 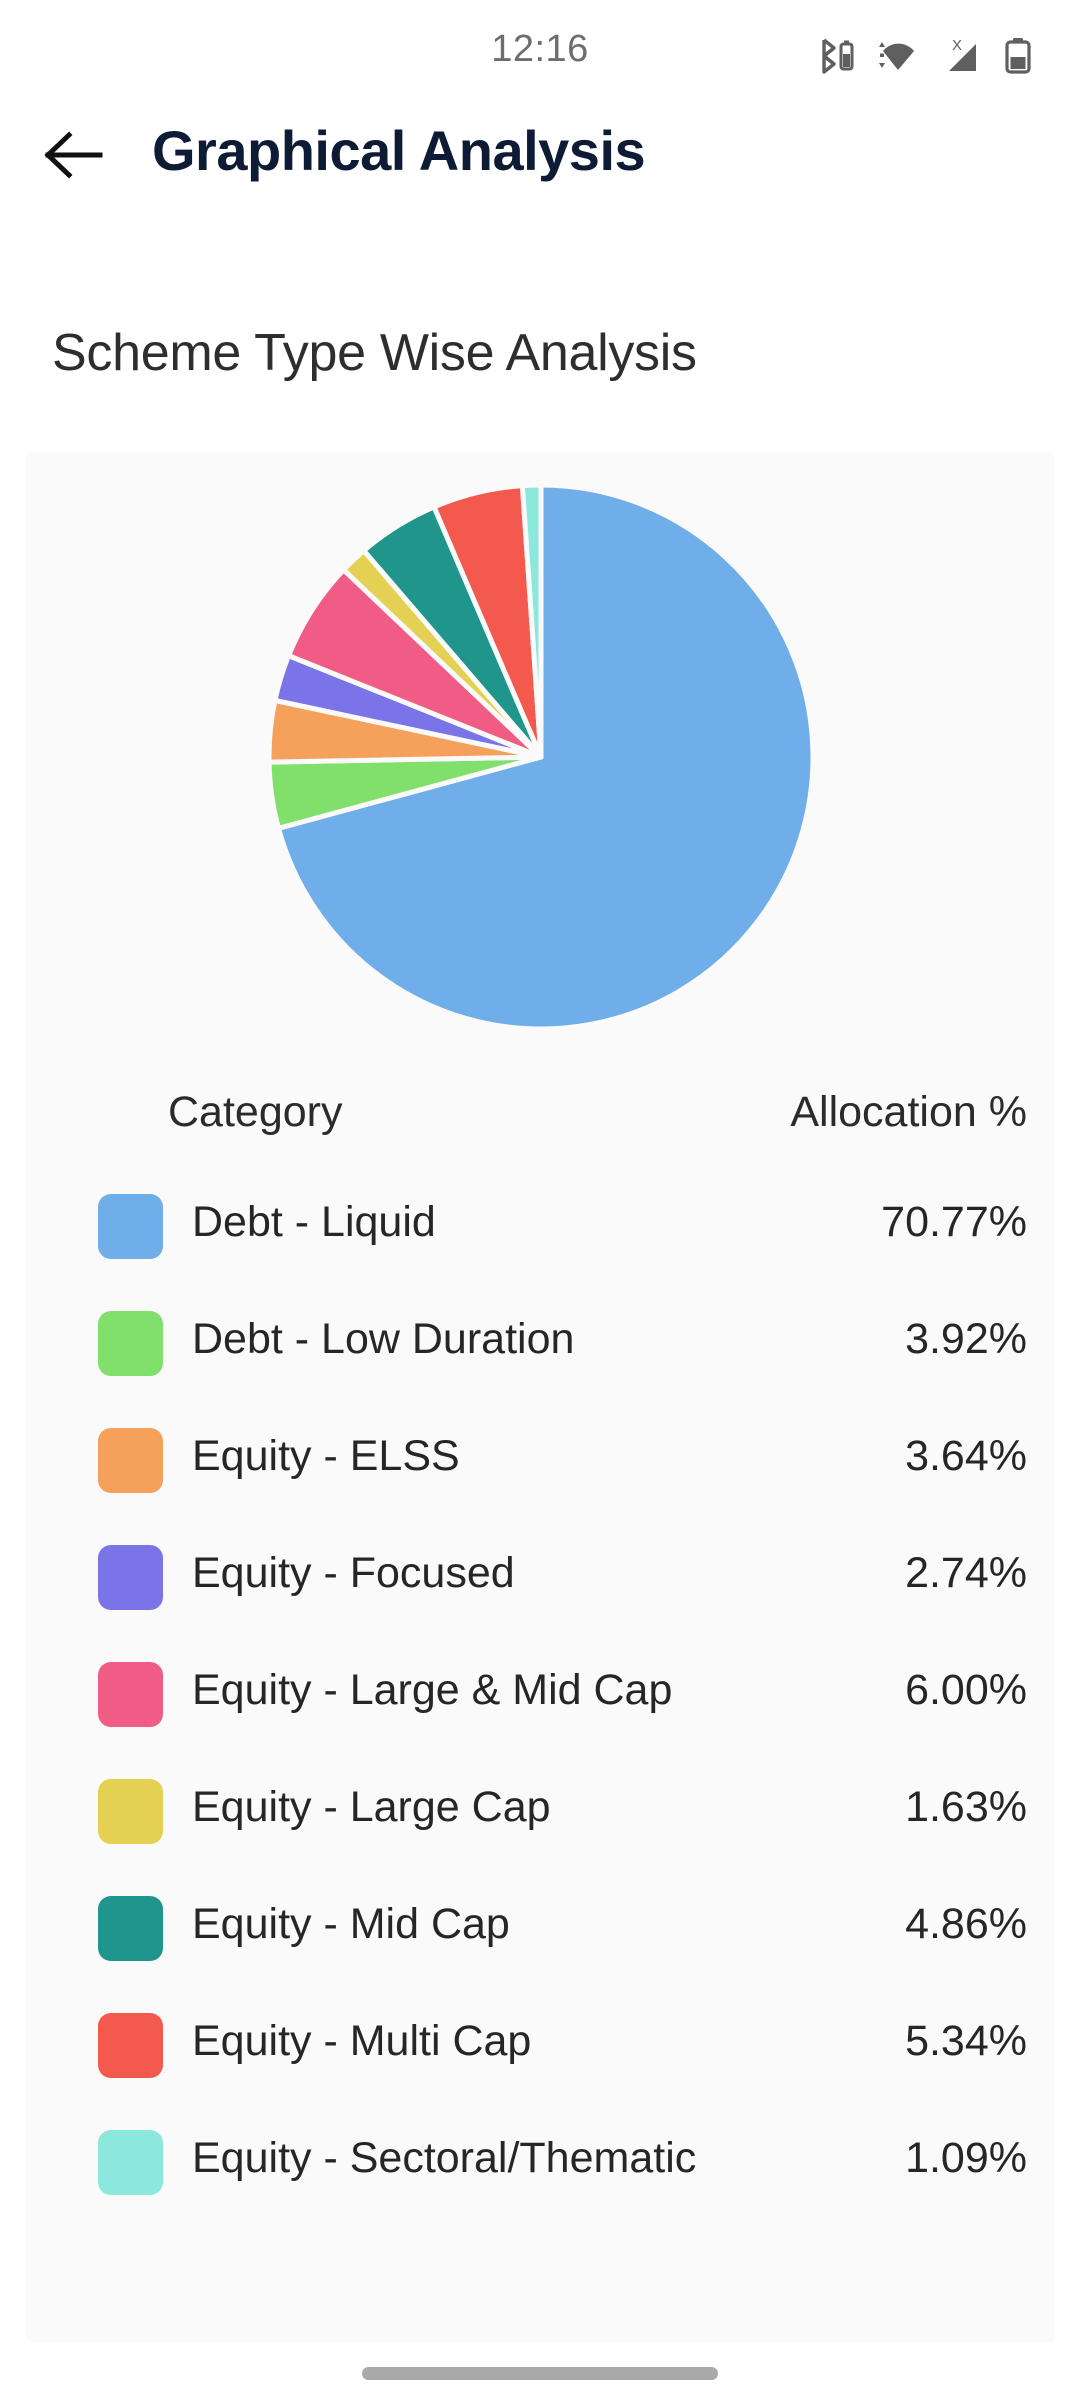 What do you see at coordinates (353, 1573) in the screenshot?
I see `row-category-label: Equity - Focused` at bounding box center [353, 1573].